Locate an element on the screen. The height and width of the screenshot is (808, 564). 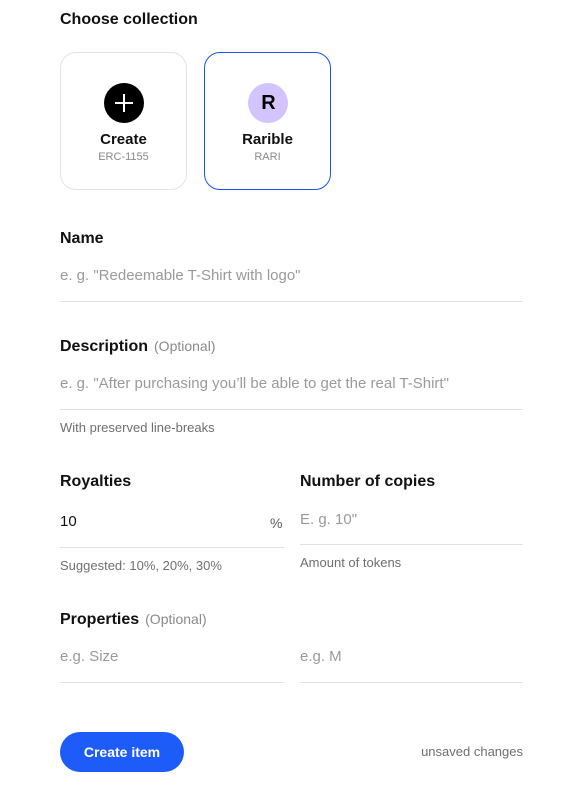
royalties-input is located at coordinates (172, 527).